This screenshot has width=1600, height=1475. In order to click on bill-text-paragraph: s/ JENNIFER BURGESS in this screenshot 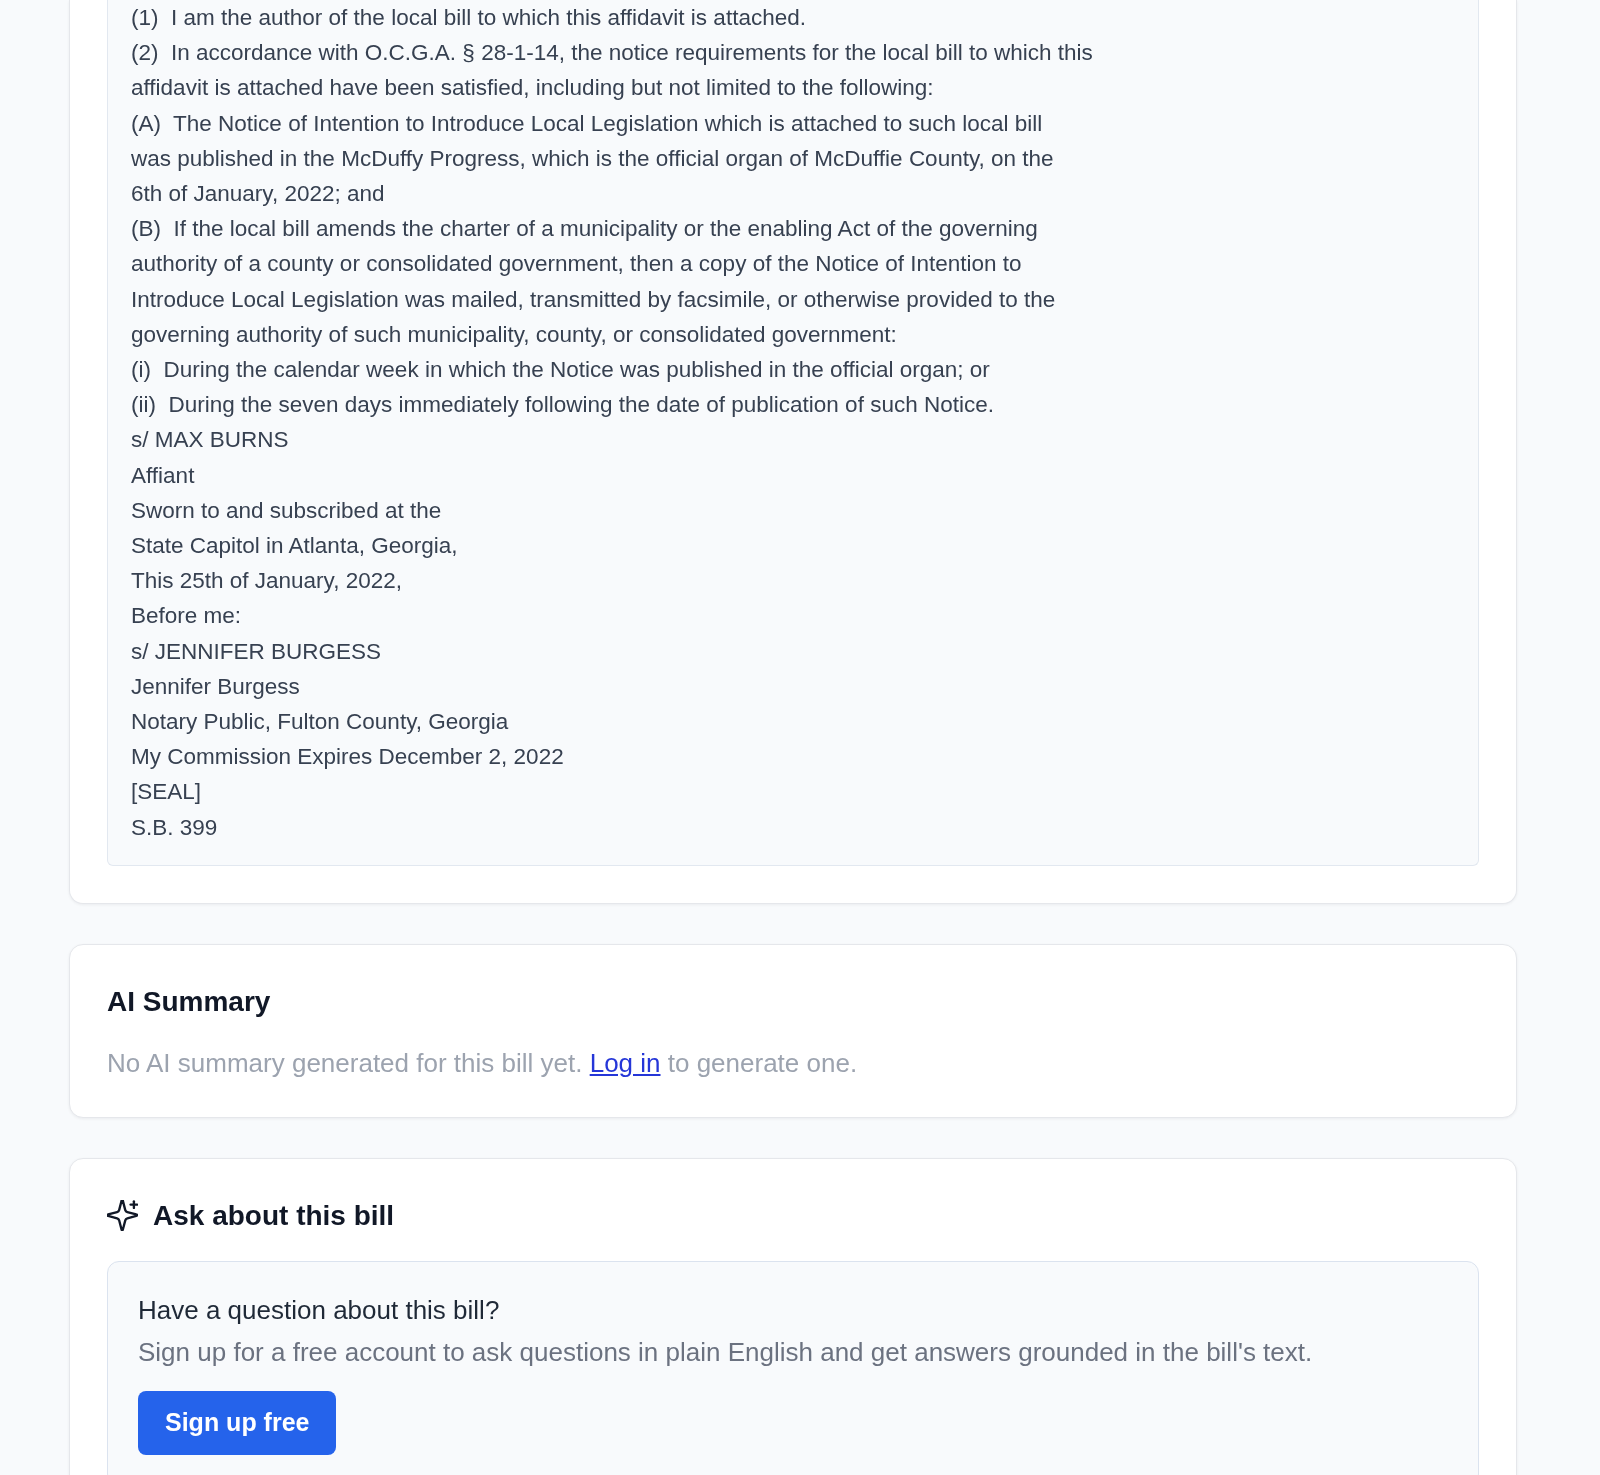, I will do `click(256, 651)`.